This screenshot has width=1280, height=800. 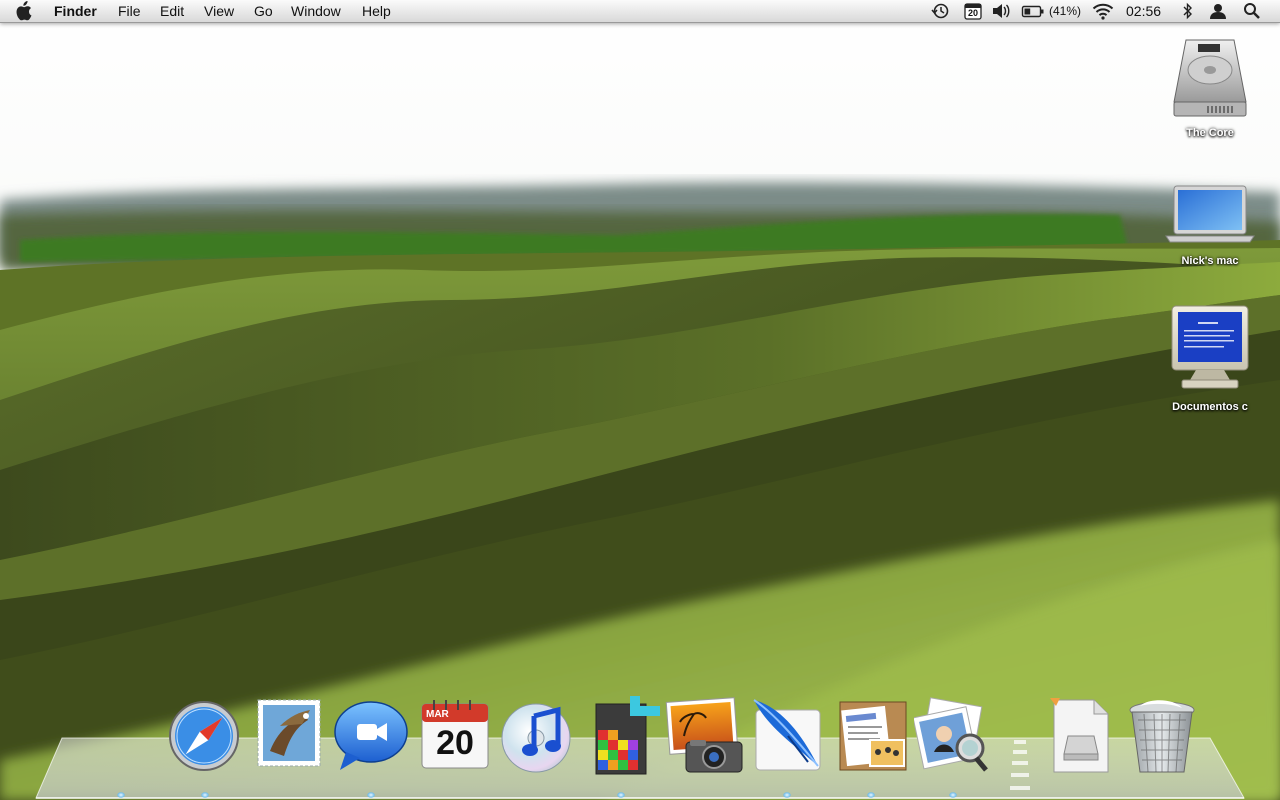 I want to click on menu-finder: Finder, so click(x=75, y=11).